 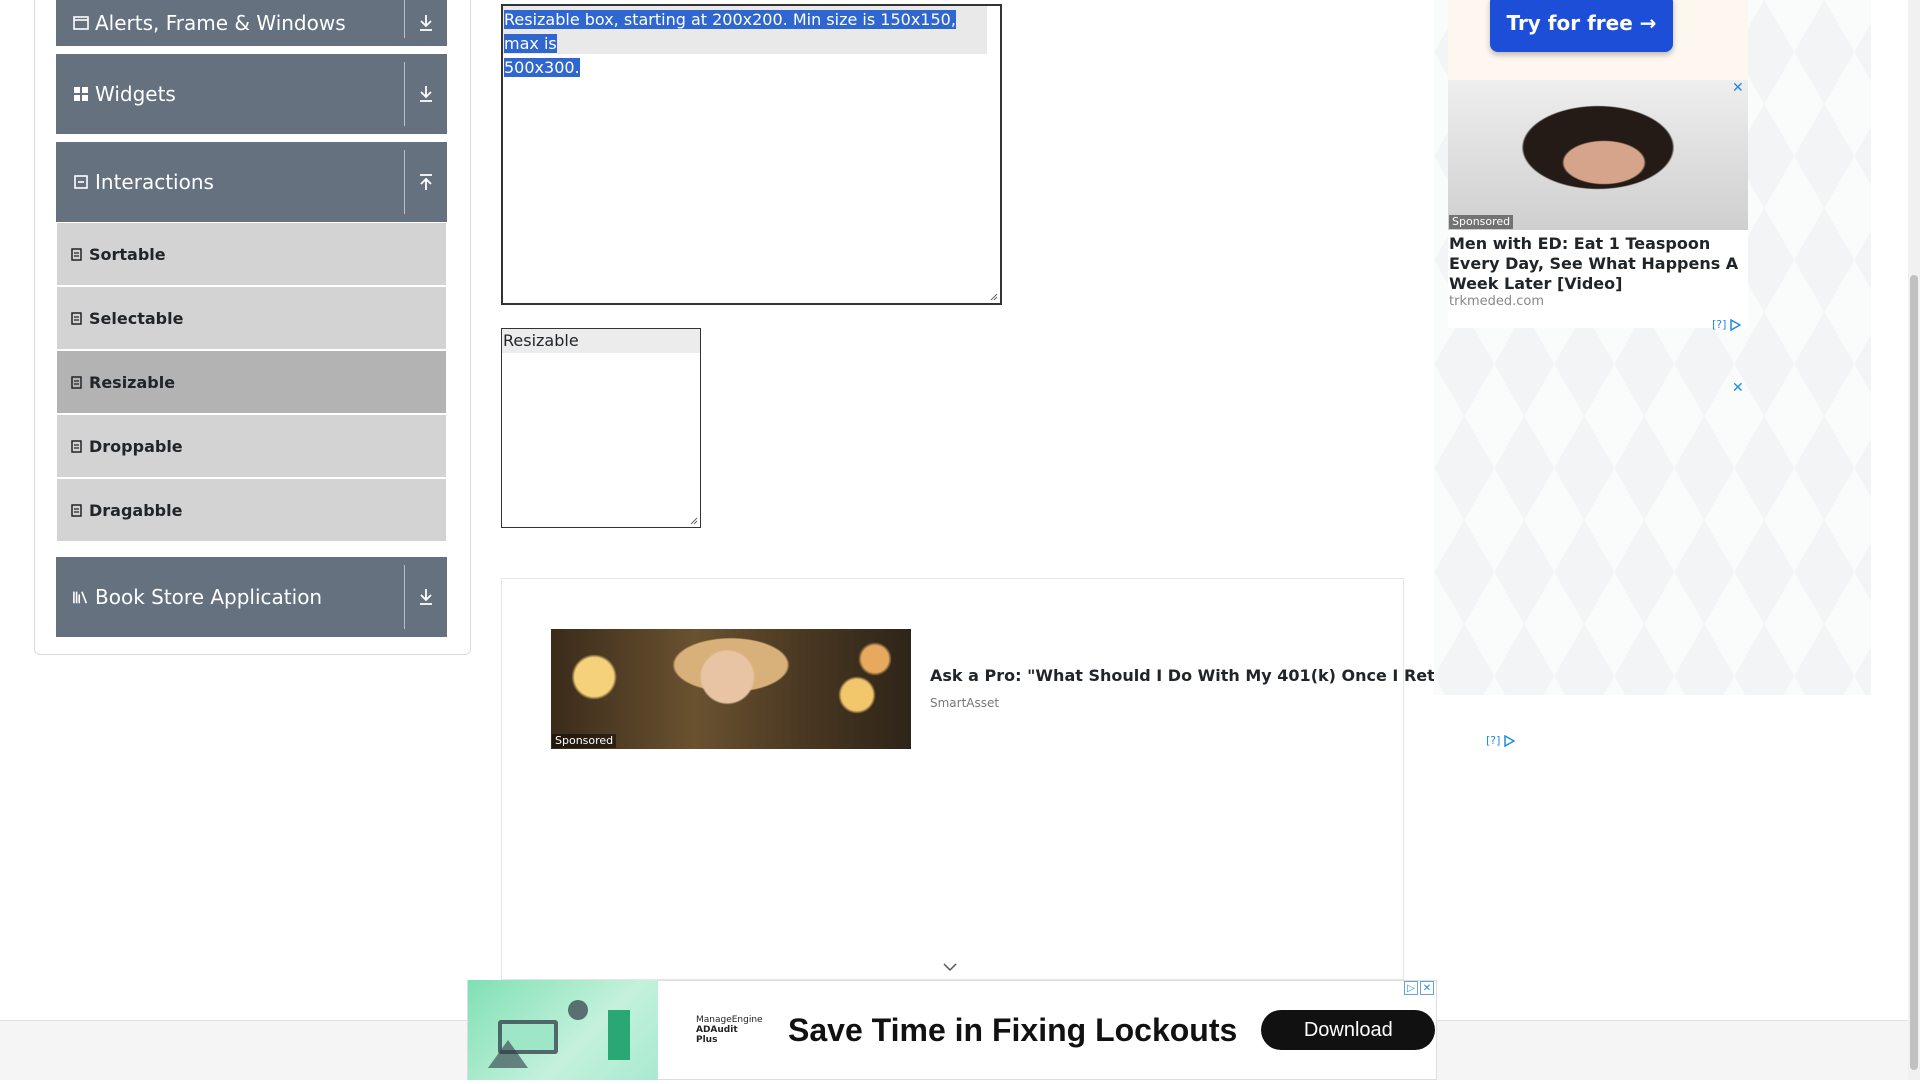 What do you see at coordinates (81, 597) in the screenshot?
I see `books-icon` at bounding box center [81, 597].